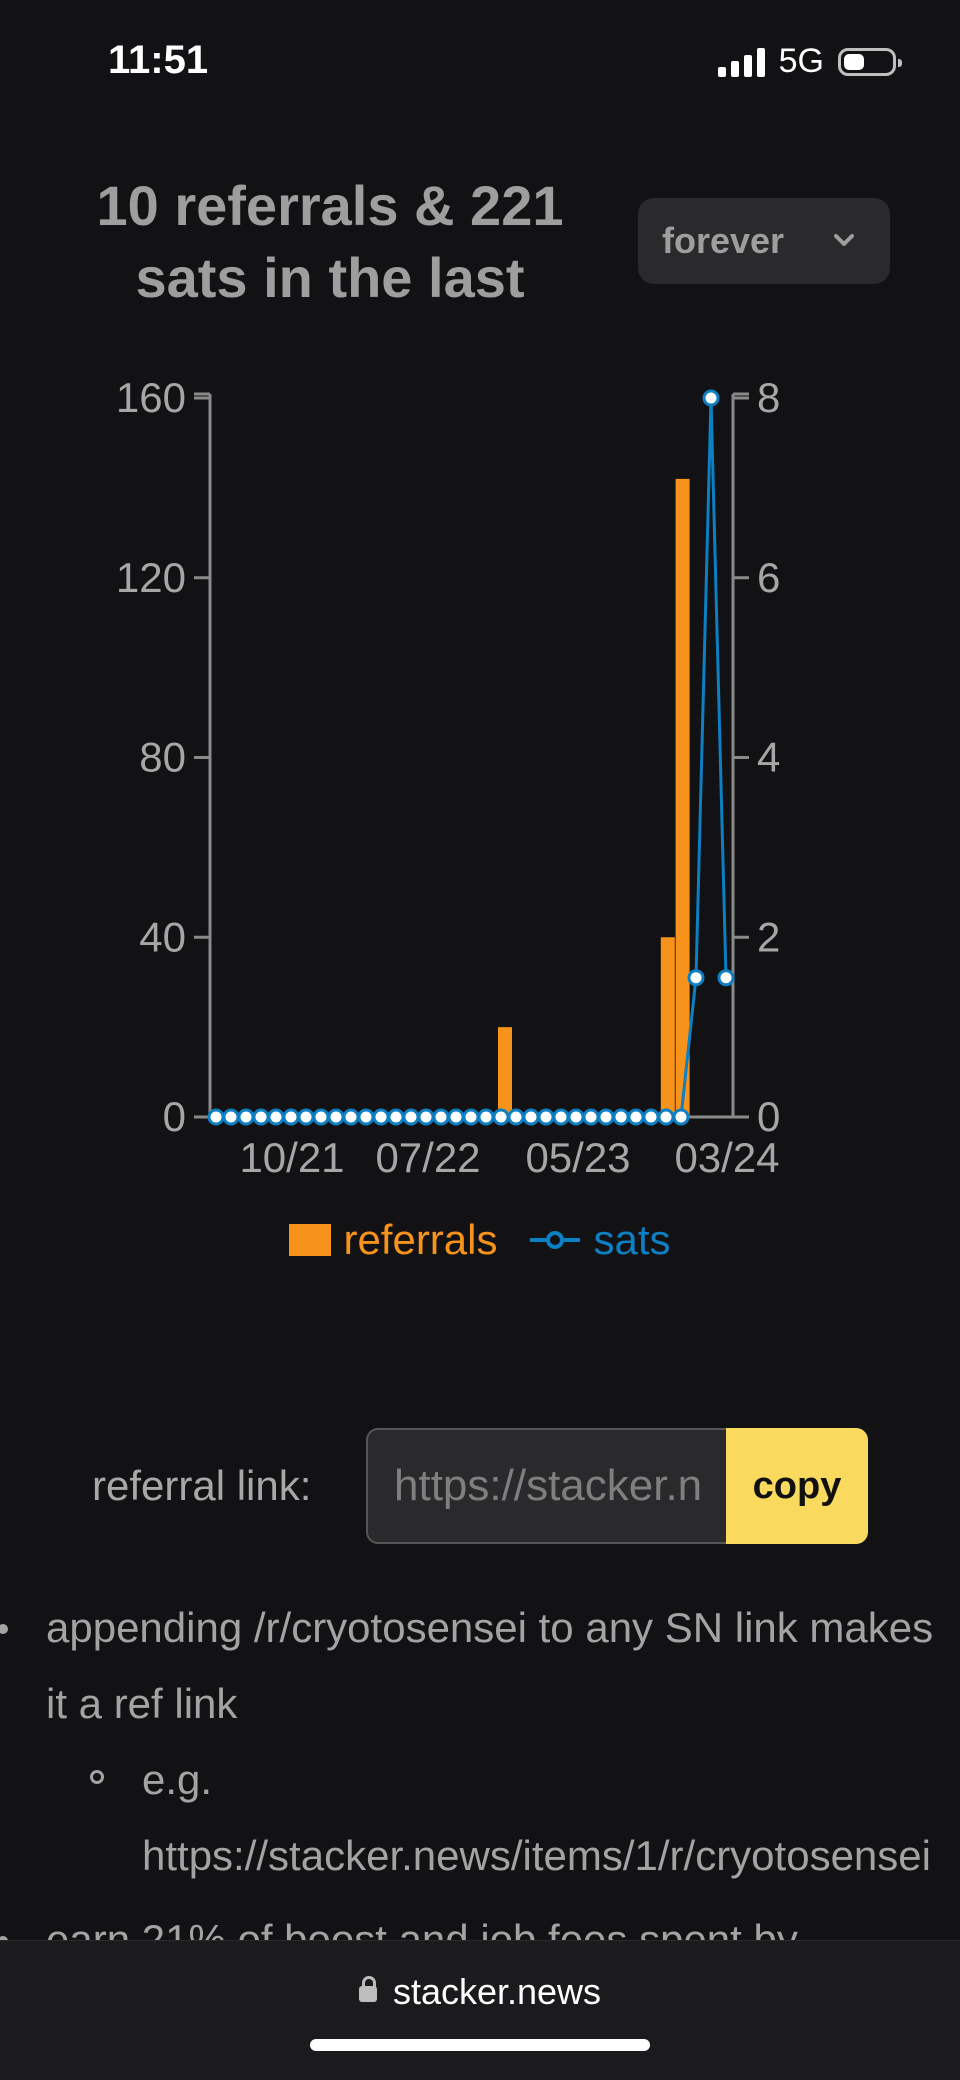 Image resolution: width=960 pixels, height=2080 pixels. What do you see at coordinates (158, 60) in the screenshot?
I see `status-time: 11:51` at bounding box center [158, 60].